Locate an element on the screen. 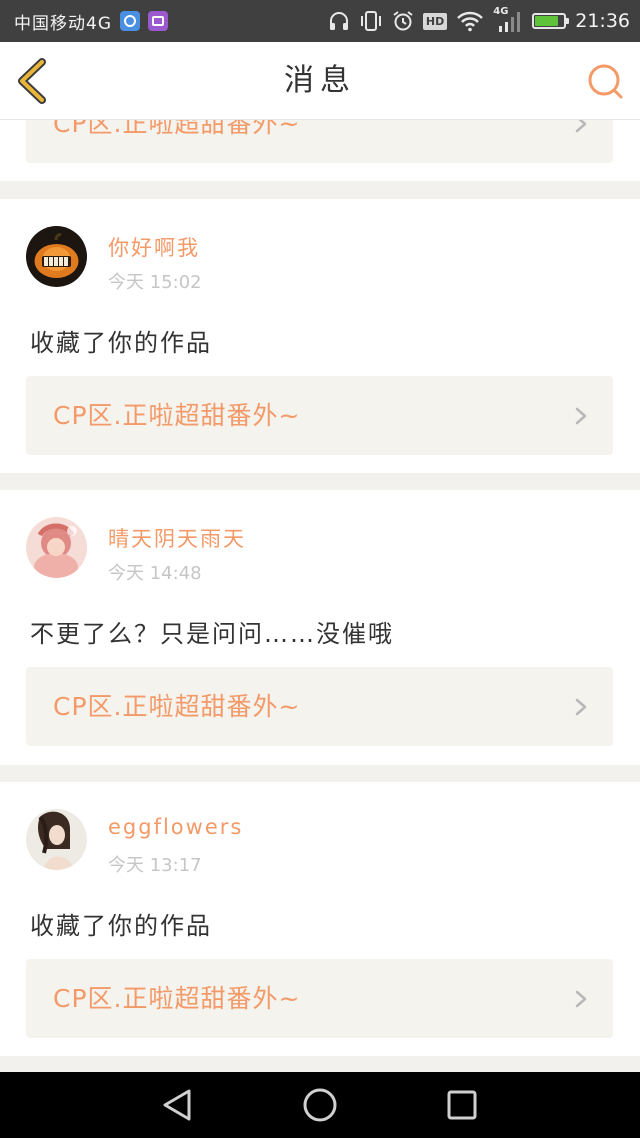 The width and height of the screenshot is (640, 1138). nav-home-icon is located at coordinates (320, 1105).